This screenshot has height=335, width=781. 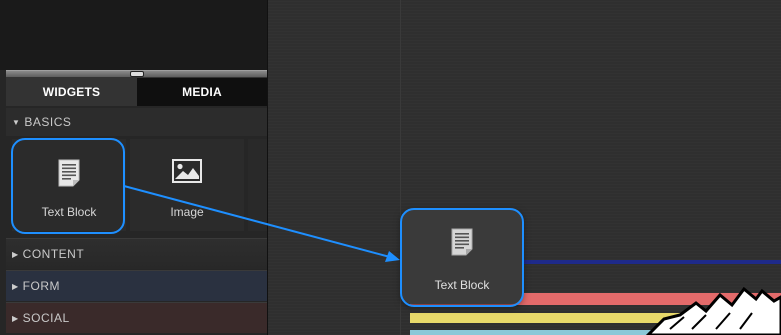 What do you see at coordinates (713, 310) in the screenshot?
I see `hand-cursor-icon` at bounding box center [713, 310].